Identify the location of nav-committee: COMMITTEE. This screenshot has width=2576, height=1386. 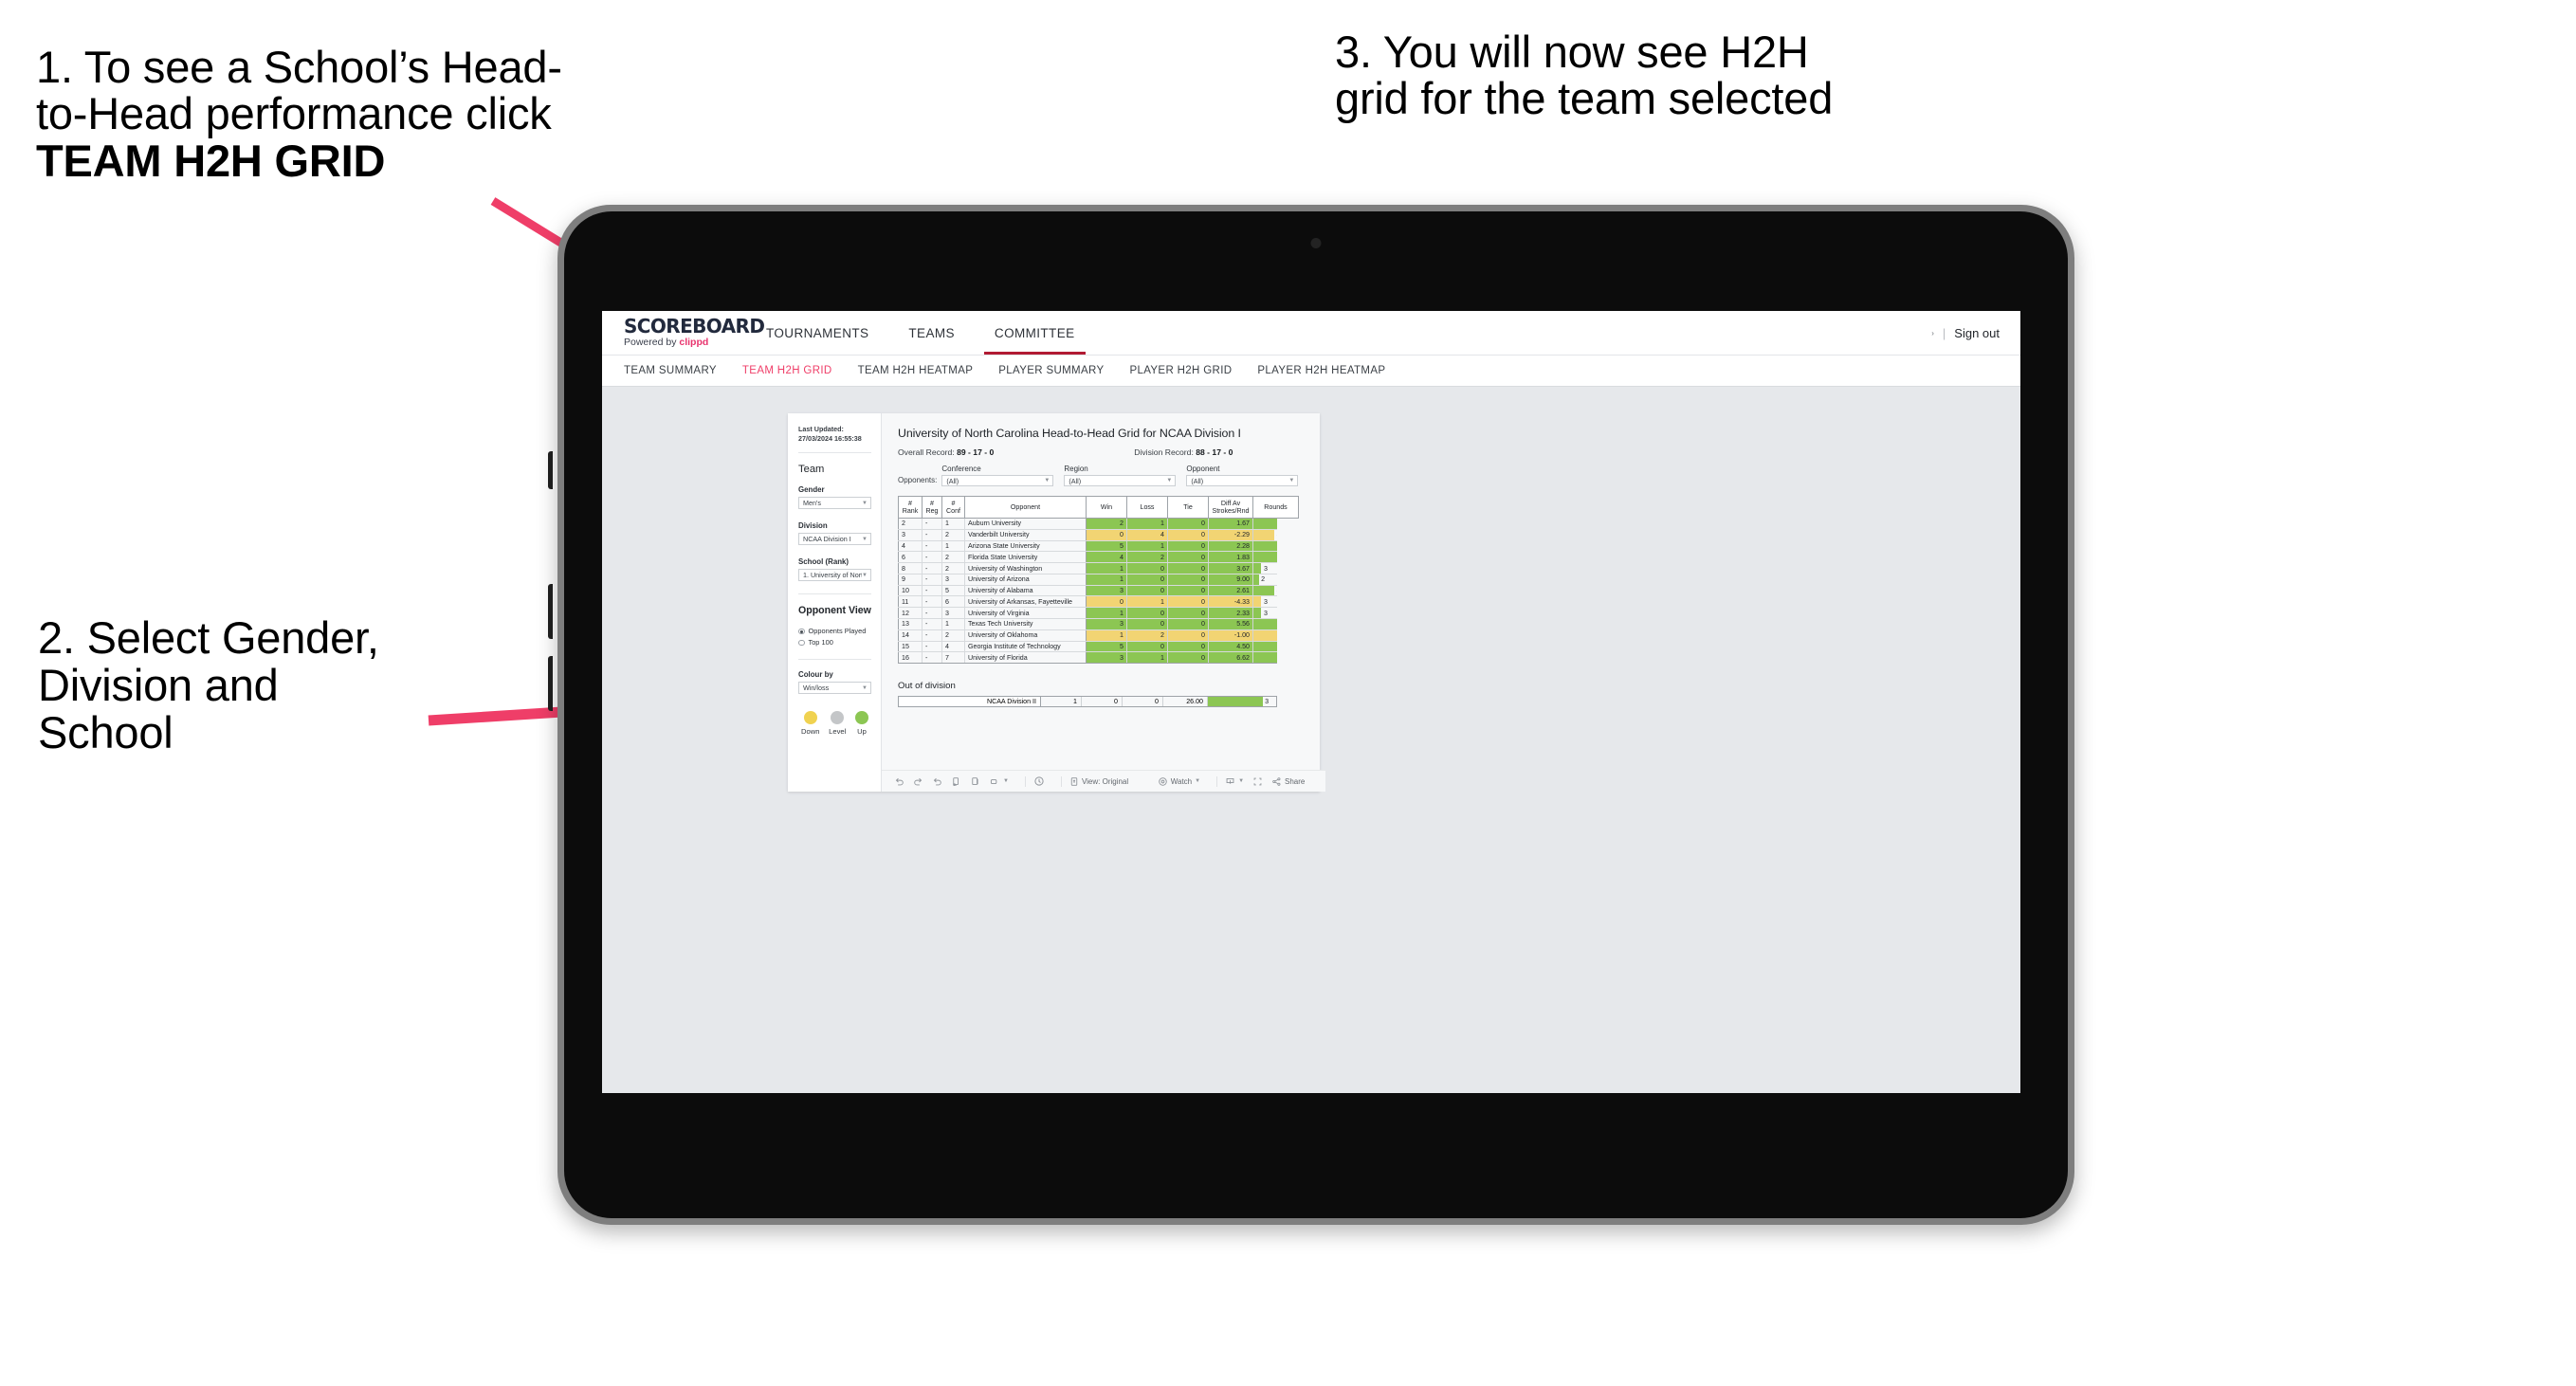
(1035, 333).